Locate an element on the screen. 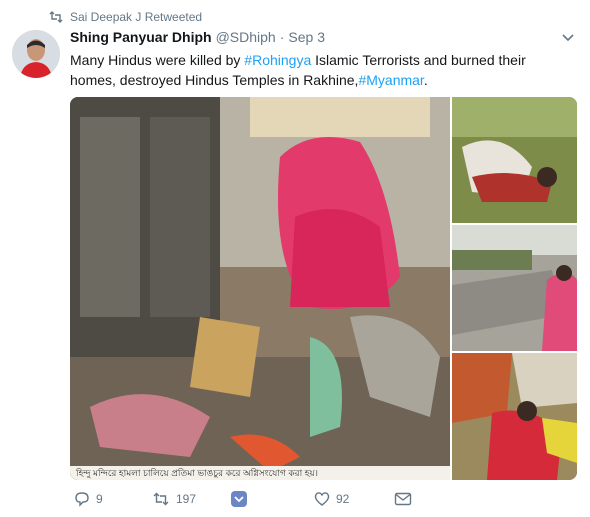 Image resolution: width=590 pixels, height=517 pixels. direct-message-button is located at coordinates (406, 499).